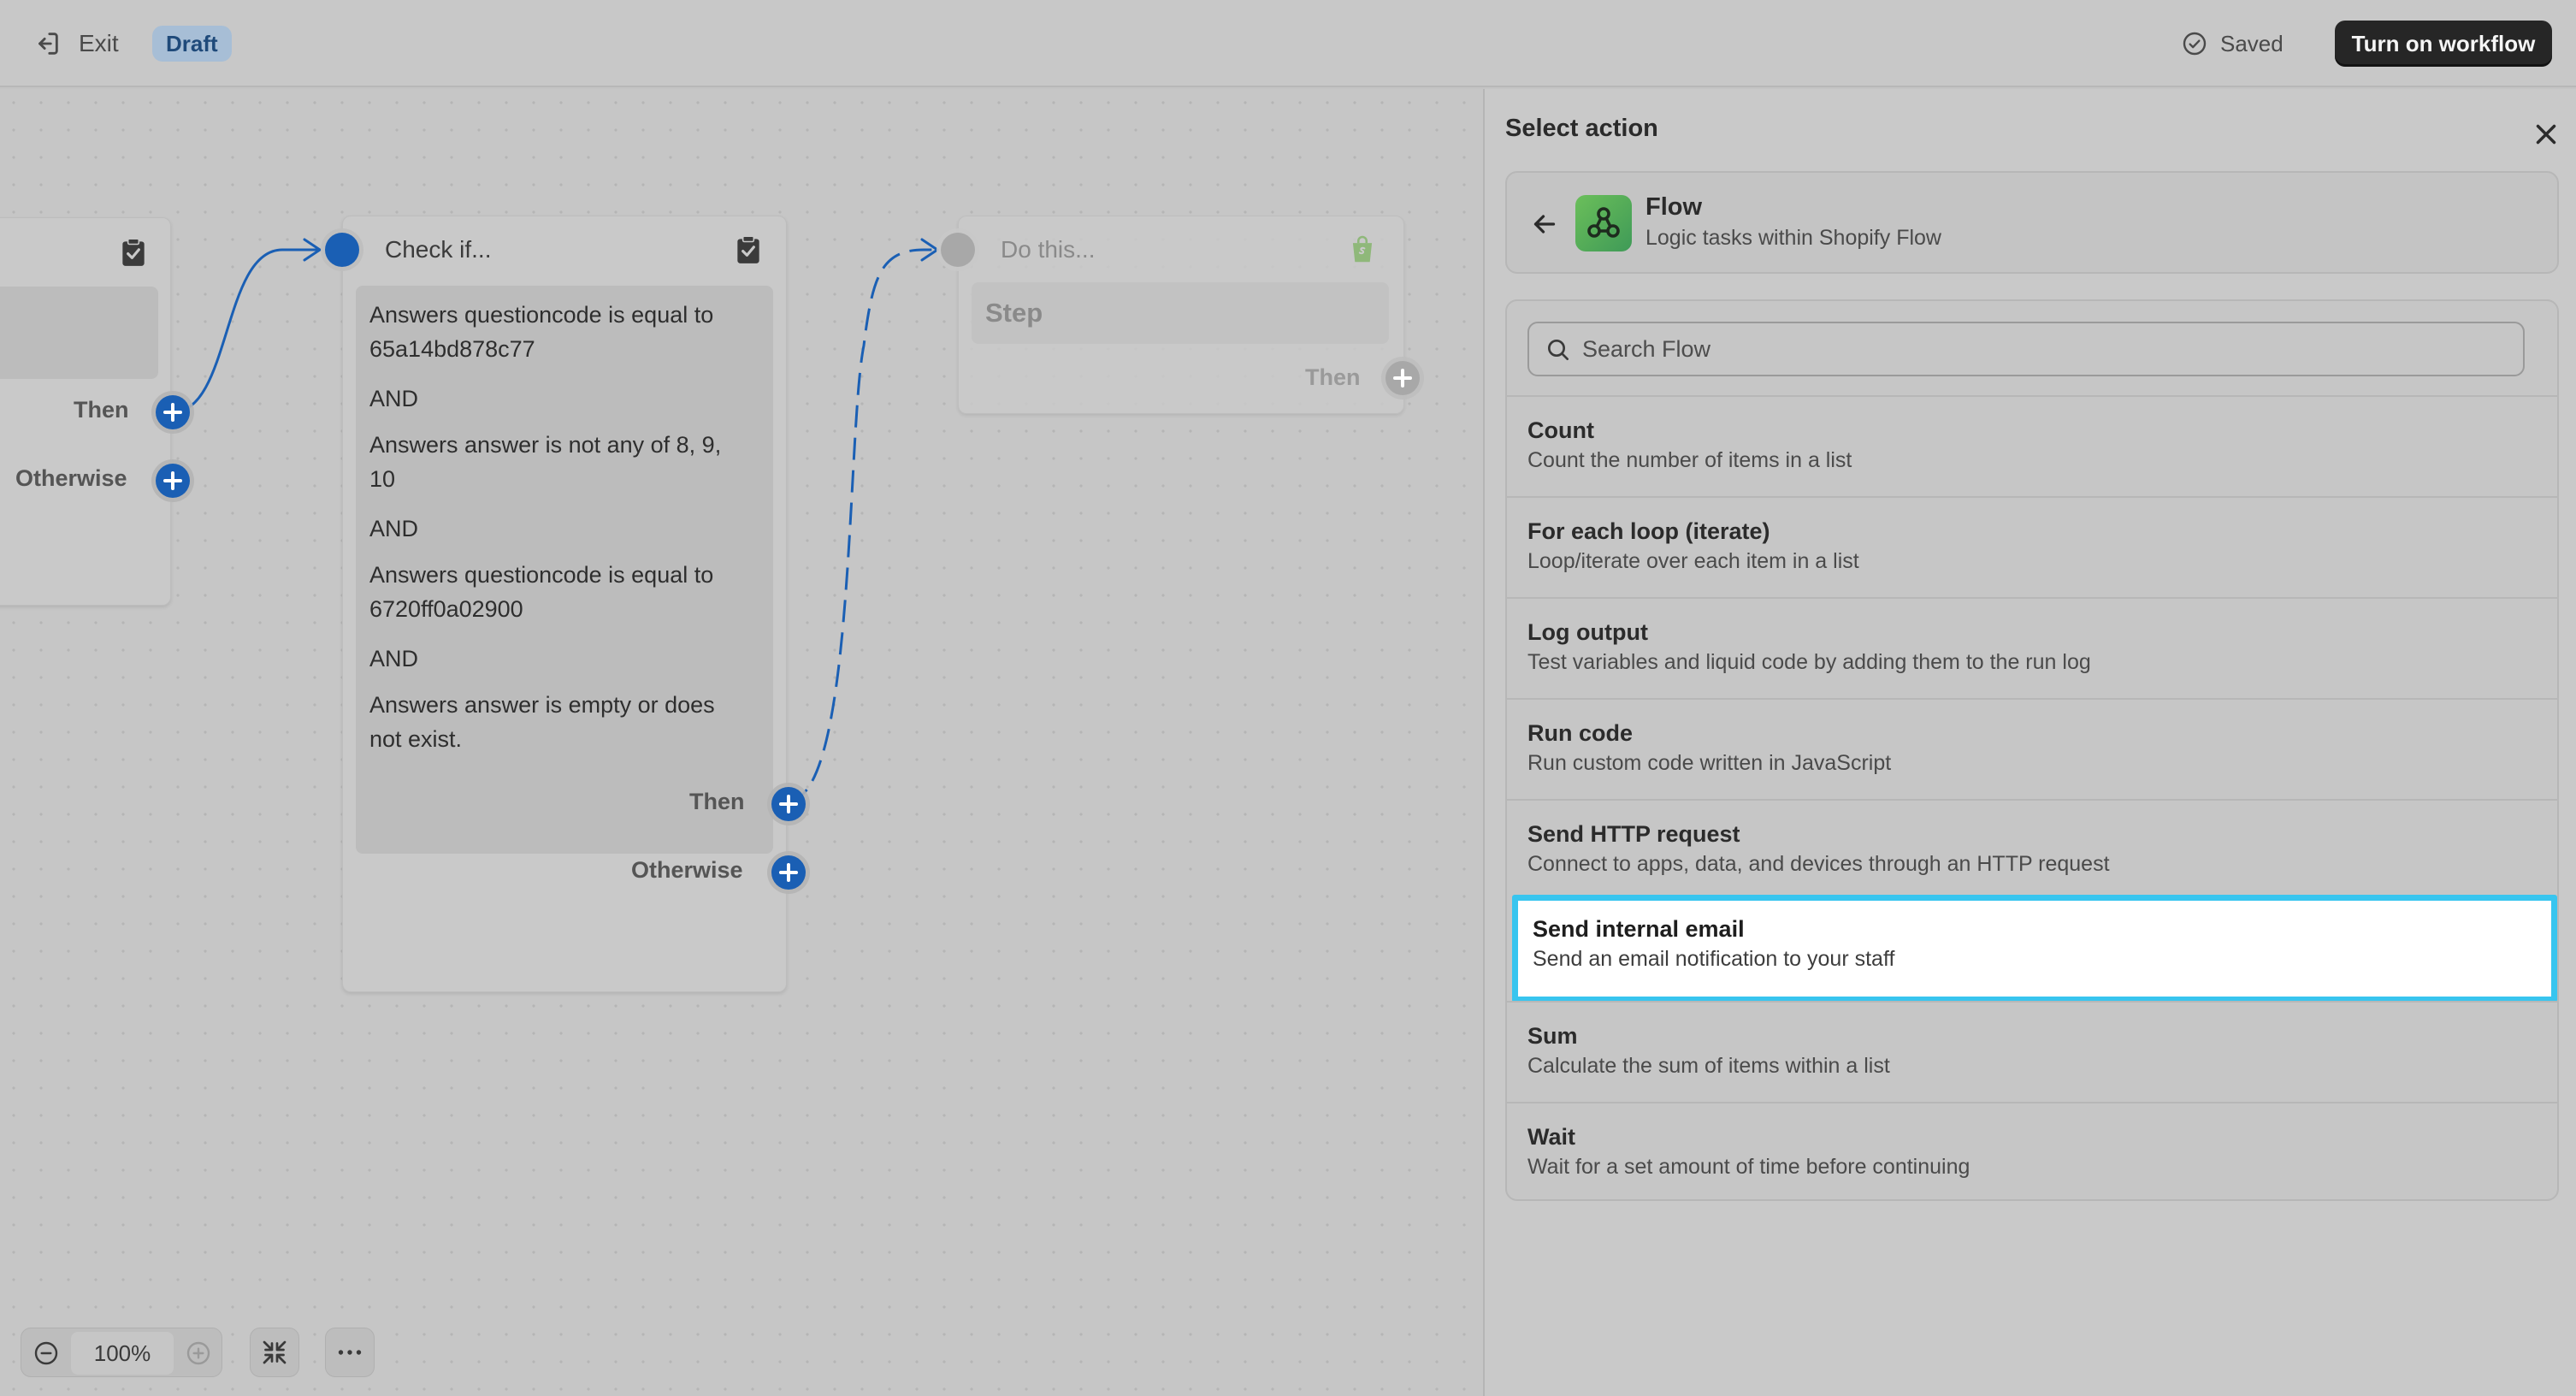  I want to click on plus-circle-icon, so click(198, 1353).